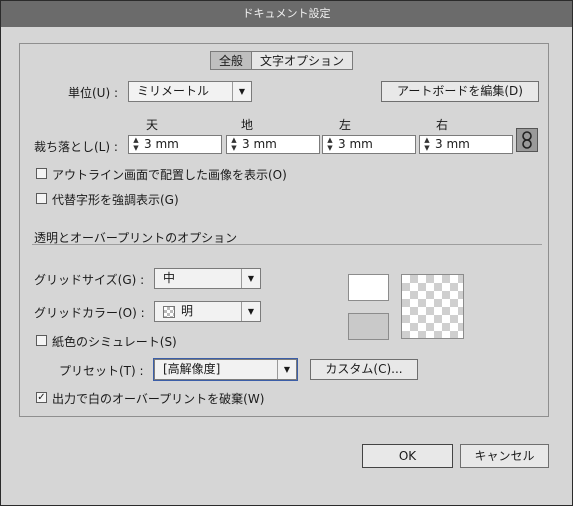 This screenshot has height=506, width=573. Describe the element at coordinates (504, 456) in the screenshot. I see `cancel-button: キャンセル` at that location.